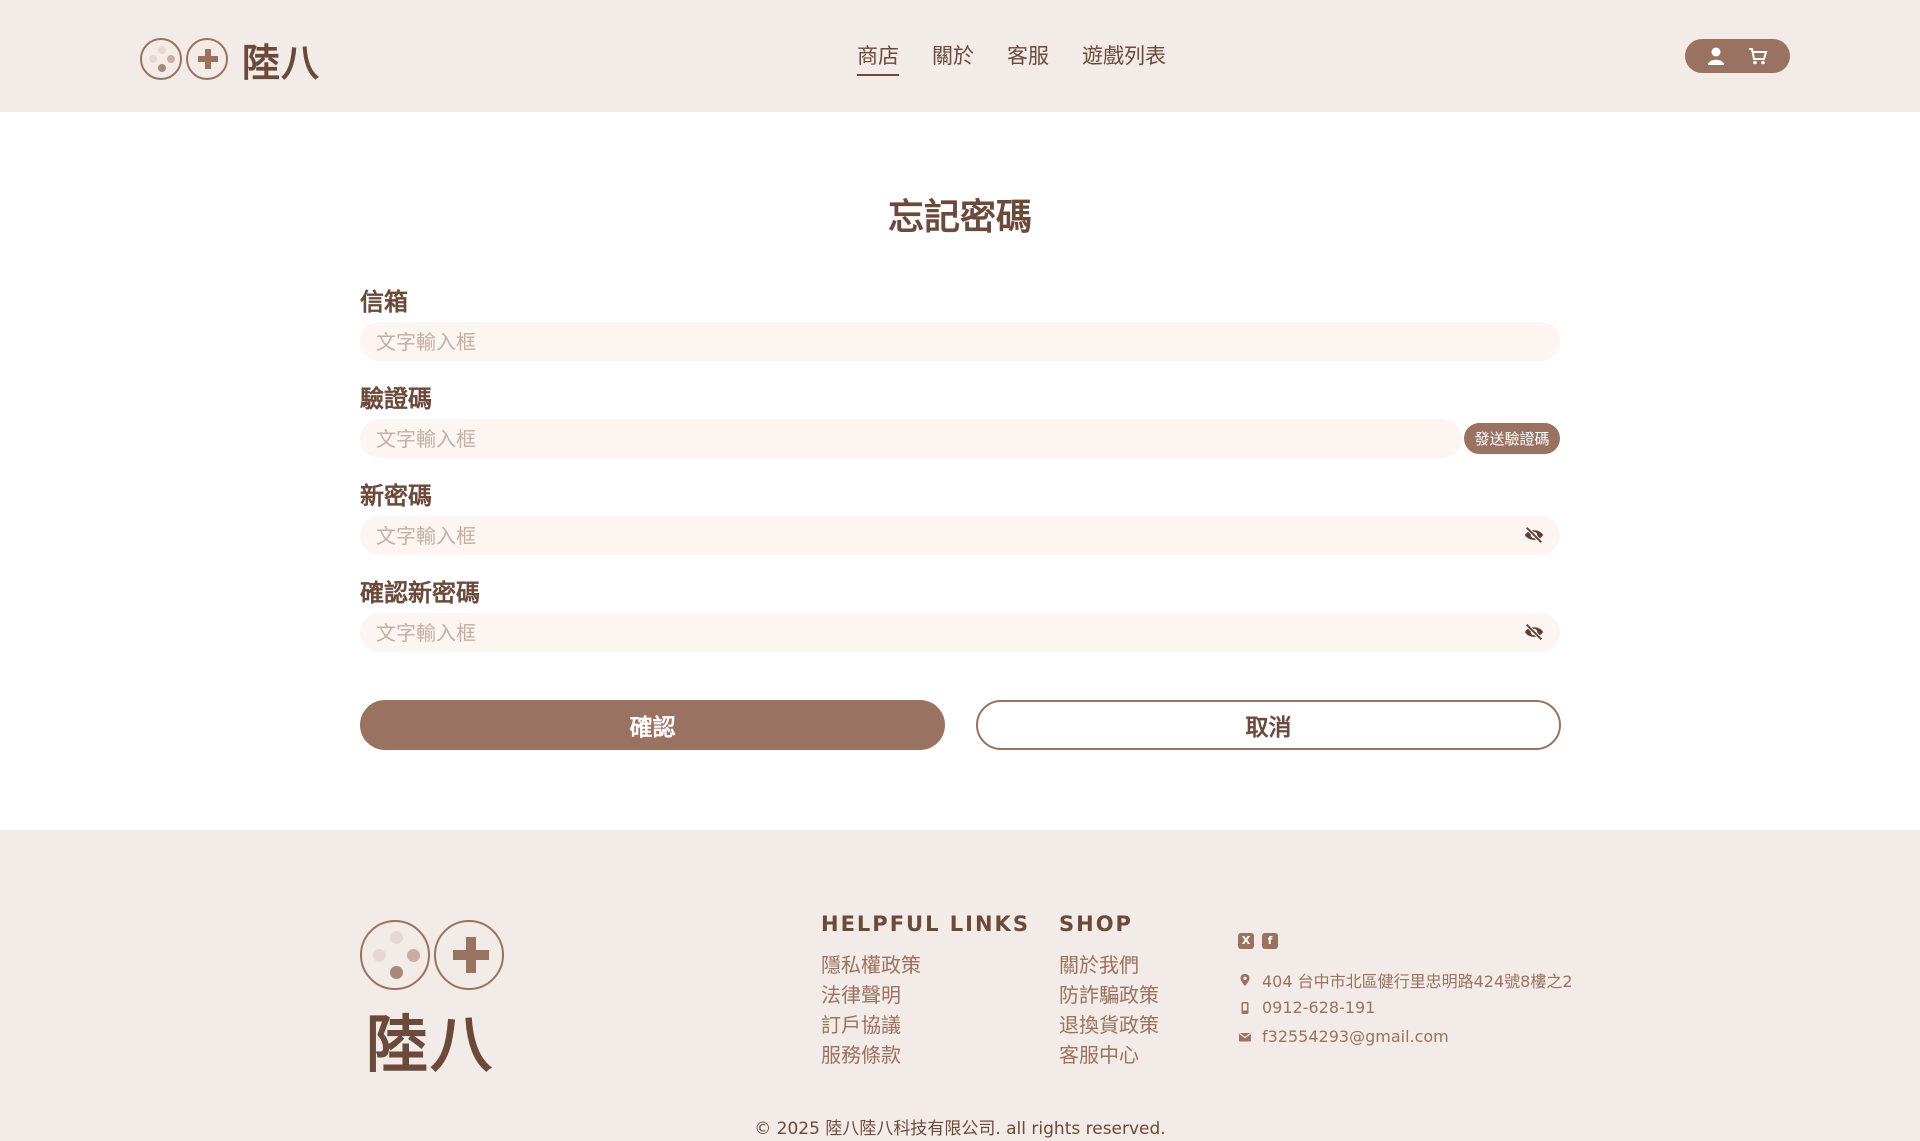  I want to click on new-password-input, so click(960, 535).